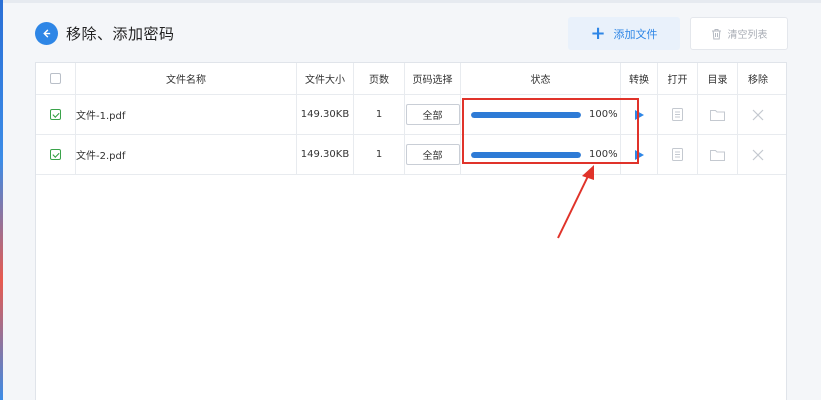 The width and height of the screenshot is (821, 400). I want to click on table-row: 文件-2.pdf 149.30KB 1 全部 100%, so click(411, 155).